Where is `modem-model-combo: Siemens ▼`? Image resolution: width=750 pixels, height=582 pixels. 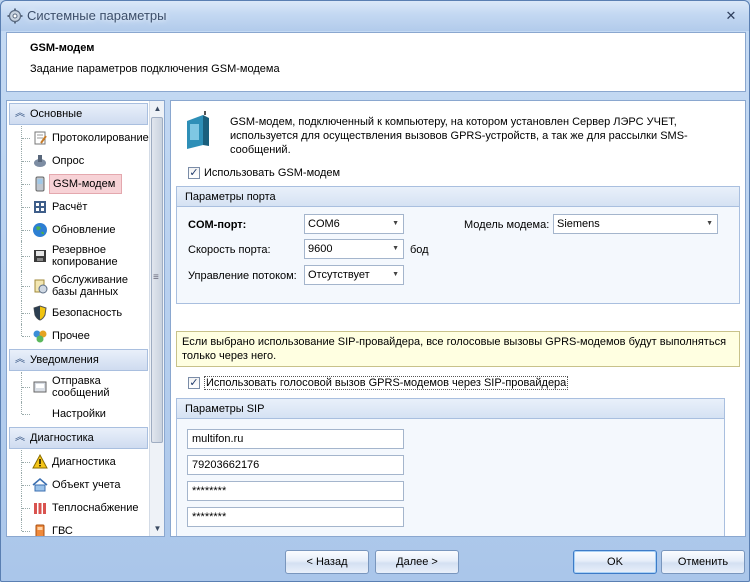
modem-model-combo: Siemens ▼ is located at coordinates (635, 224).